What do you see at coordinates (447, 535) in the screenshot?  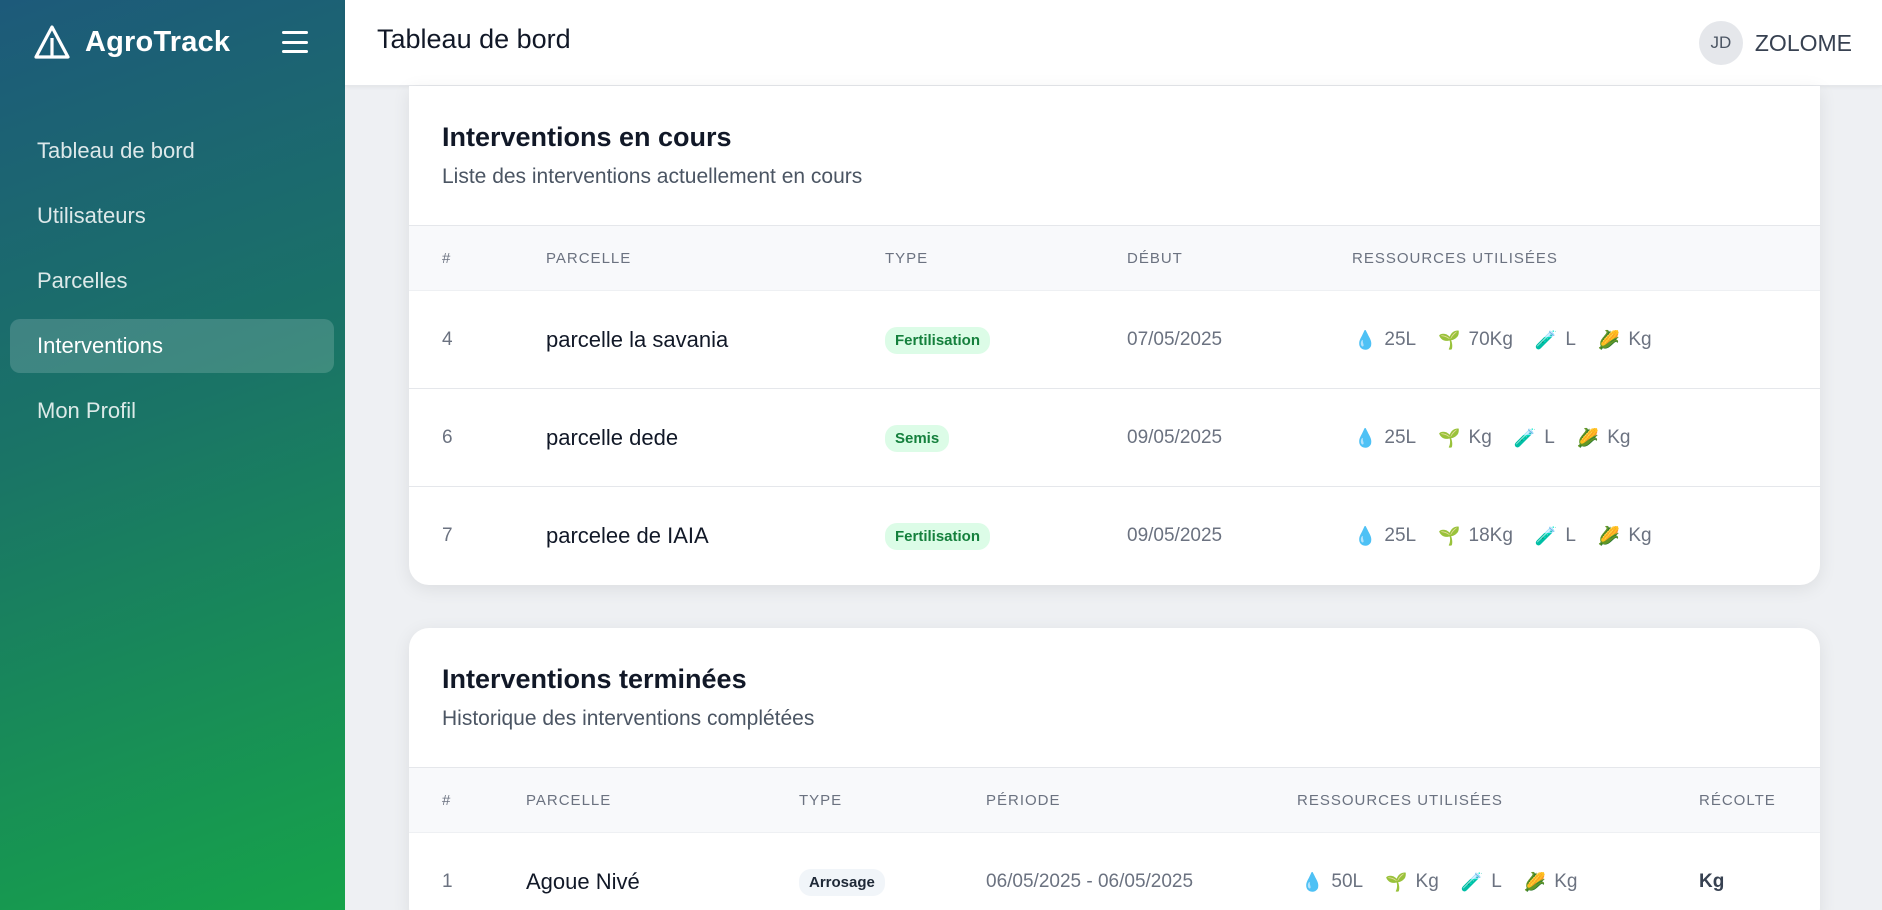 I see `row-id: 7` at bounding box center [447, 535].